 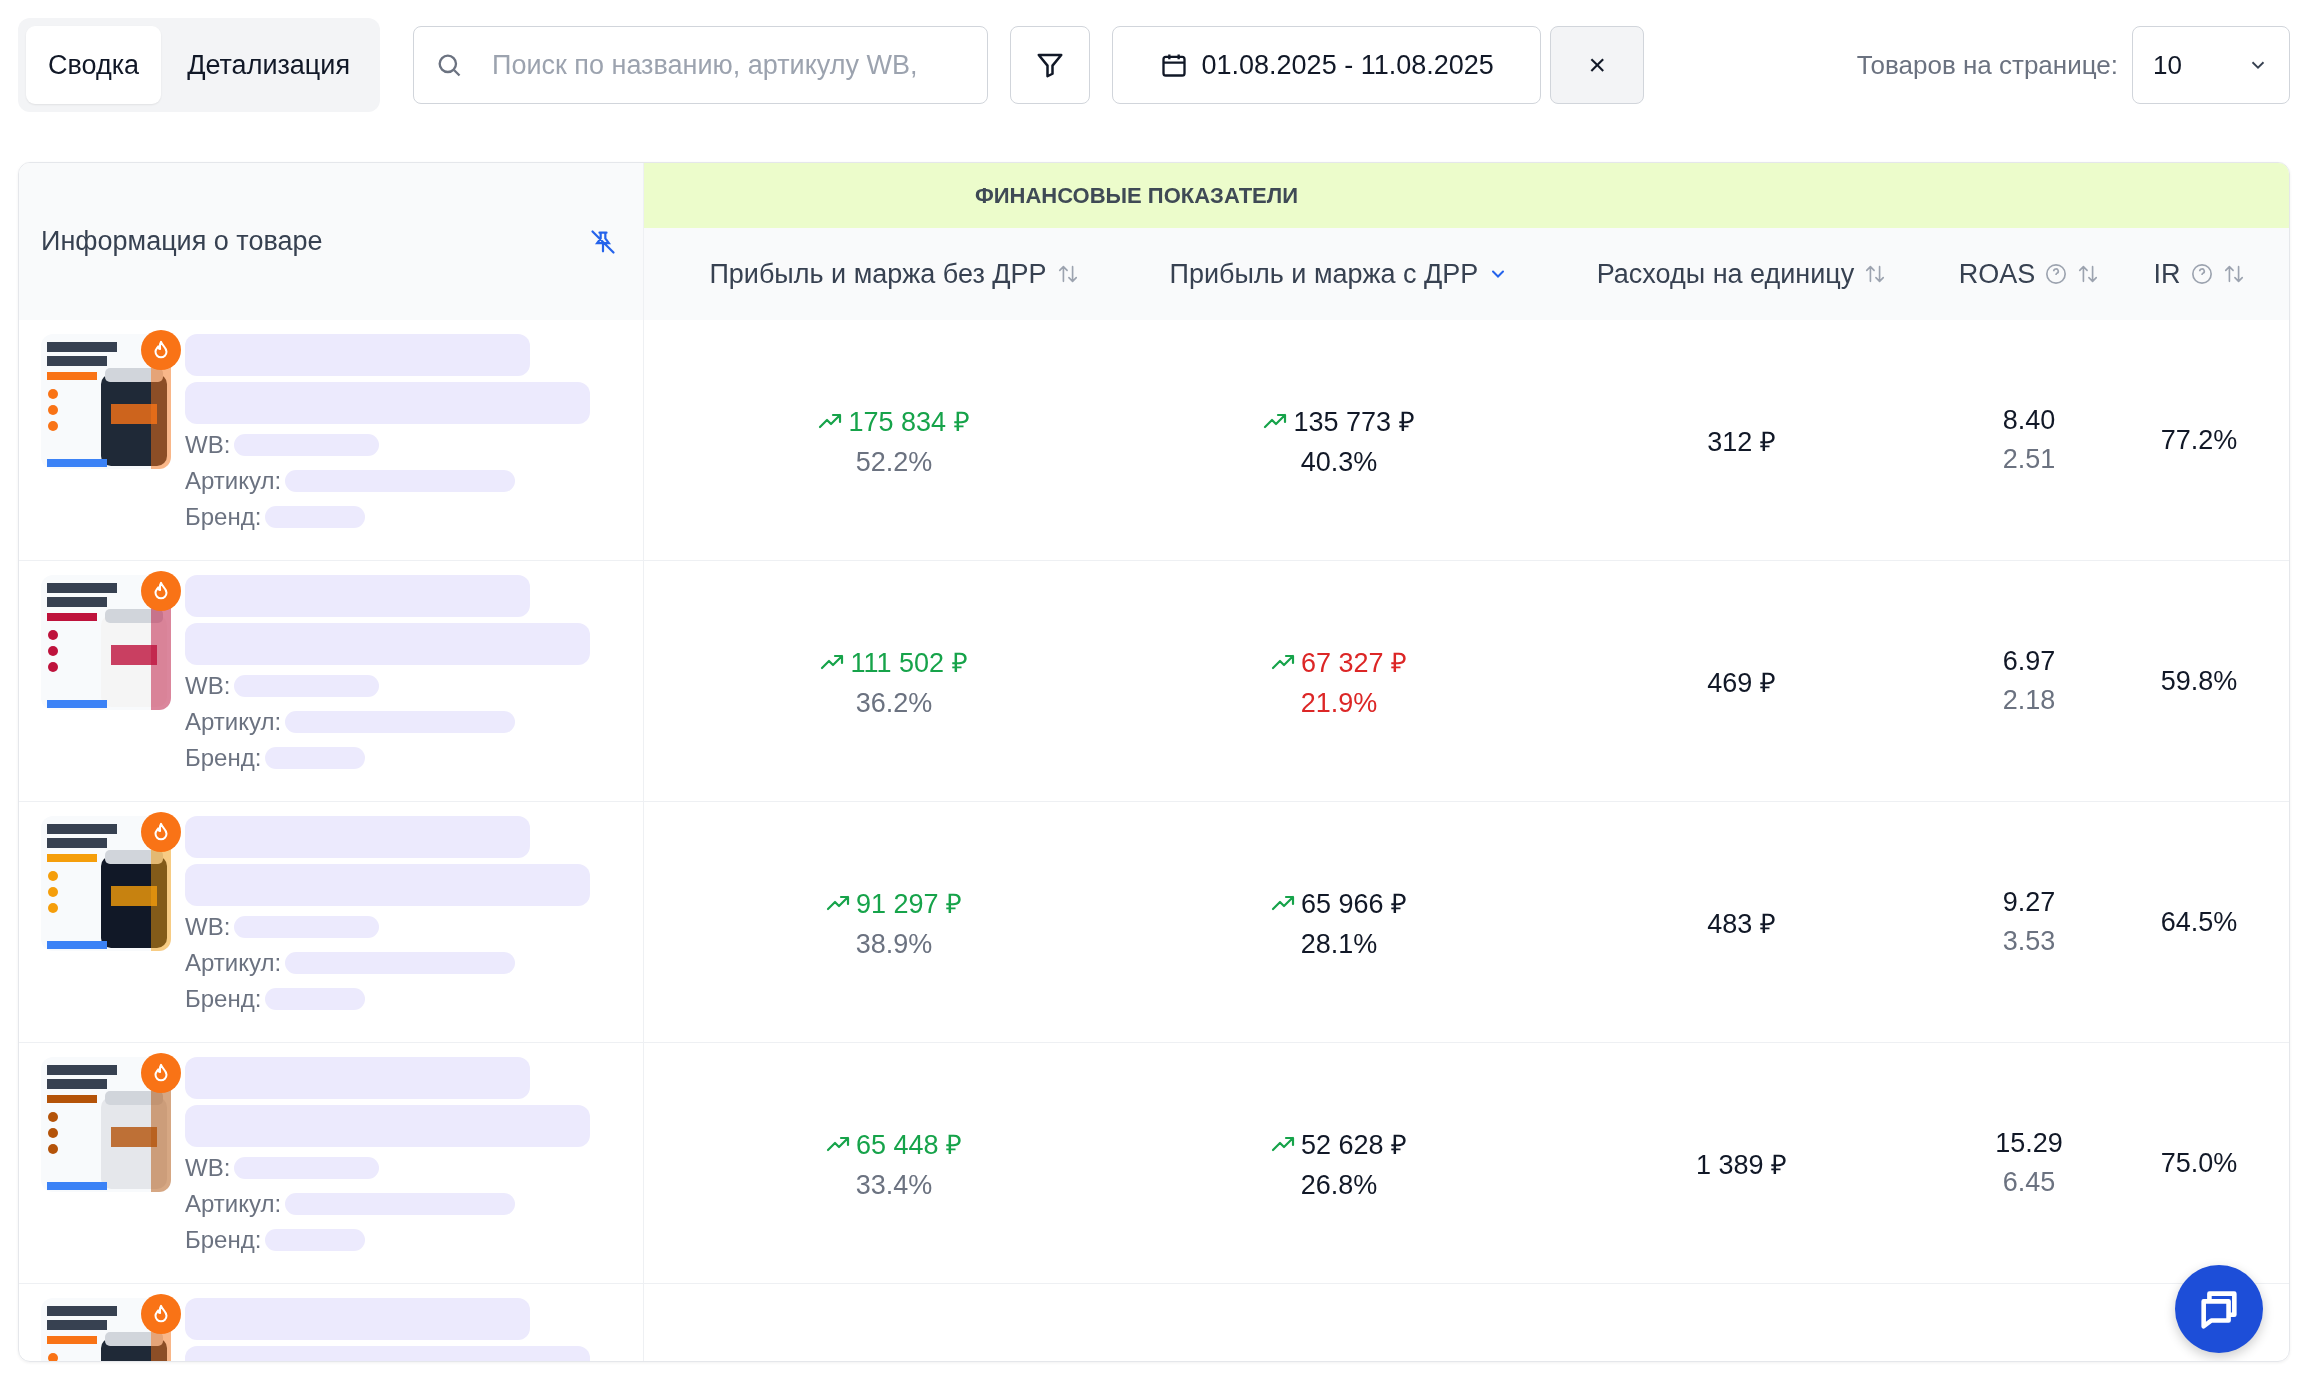 What do you see at coordinates (2199, 922) in the screenshot?
I see `ir-value: 64.5%` at bounding box center [2199, 922].